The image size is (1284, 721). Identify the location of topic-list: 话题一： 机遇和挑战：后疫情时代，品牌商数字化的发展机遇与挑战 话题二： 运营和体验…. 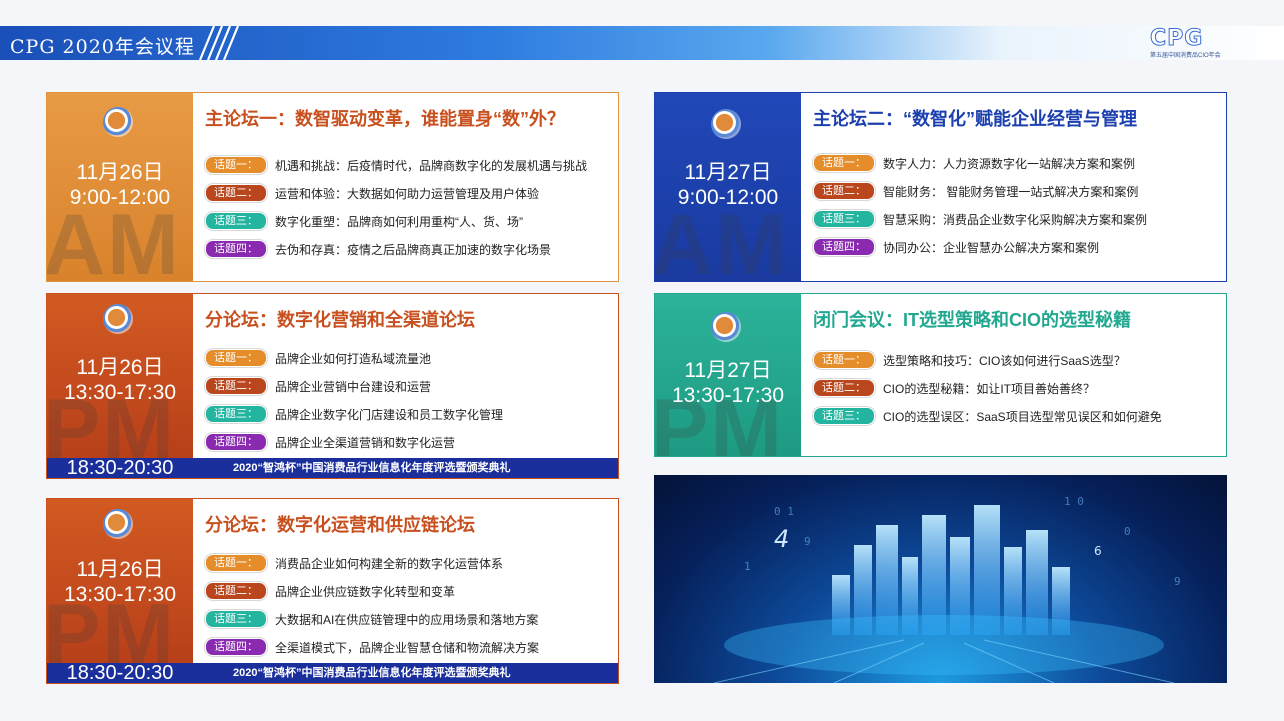
(396, 207).